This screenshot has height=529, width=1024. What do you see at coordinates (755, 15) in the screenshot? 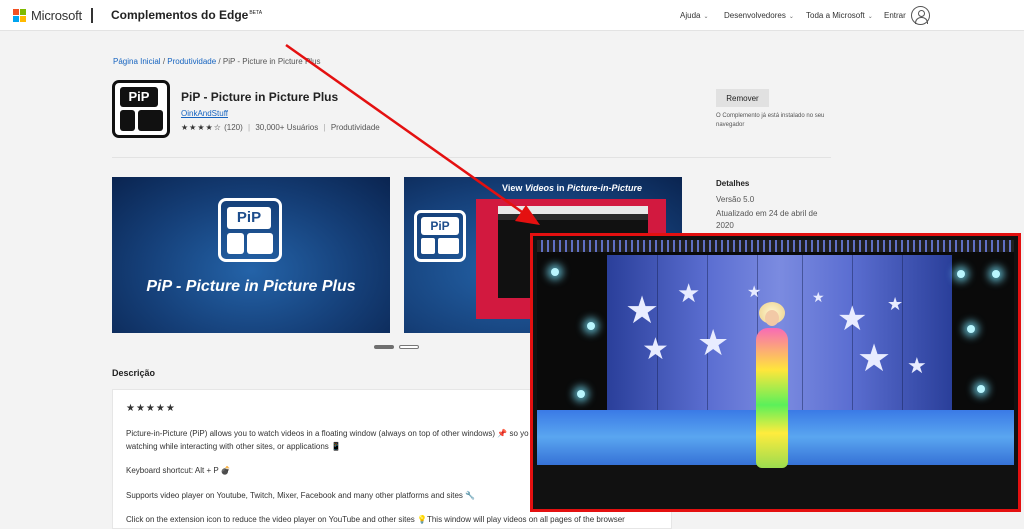
I see `nav-developers-label: Desenvolvedores` at bounding box center [755, 15].